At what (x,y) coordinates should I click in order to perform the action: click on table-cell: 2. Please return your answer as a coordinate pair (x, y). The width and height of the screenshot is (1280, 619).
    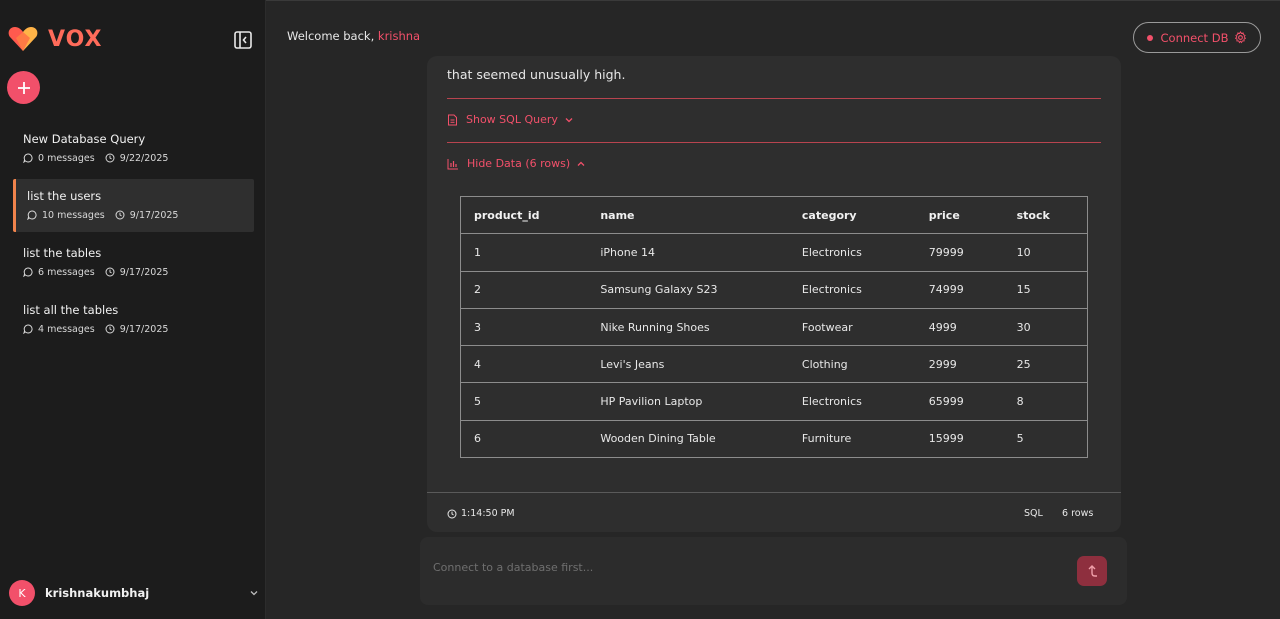
    Looking at the image, I should click on (524, 290).